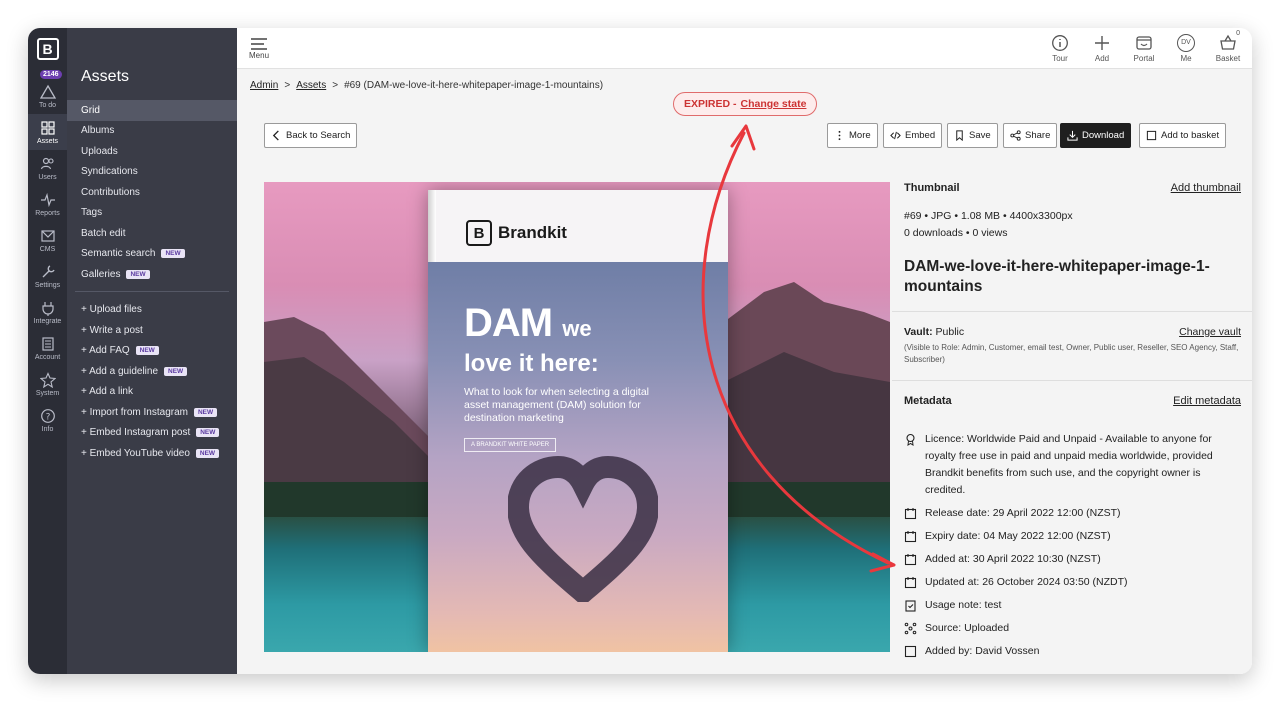 The image size is (1280, 702). What do you see at coordinates (47, 168) in the screenshot?
I see `rail-users: Users` at bounding box center [47, 168].